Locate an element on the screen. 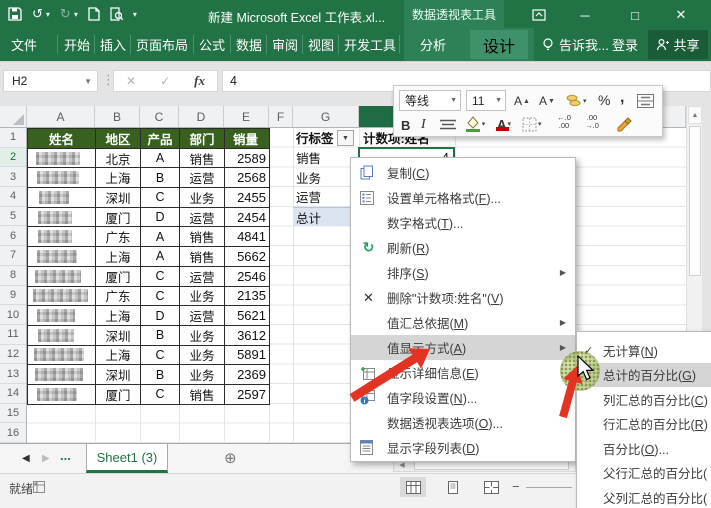 The width and height of the screenshot is (711, 508). sign-in-button: 登录 is located at coordinates (625, 44).